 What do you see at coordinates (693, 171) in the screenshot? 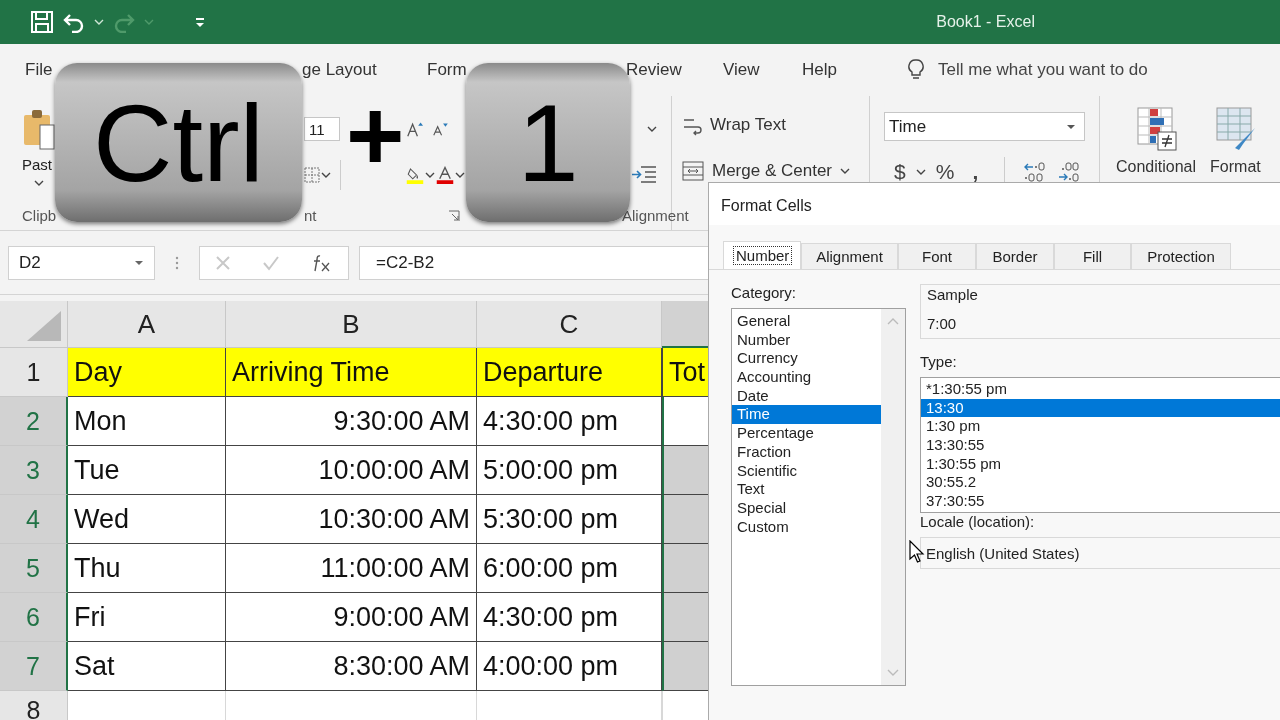
I see `merge-cells-icon` at bounding box center [693, 171].